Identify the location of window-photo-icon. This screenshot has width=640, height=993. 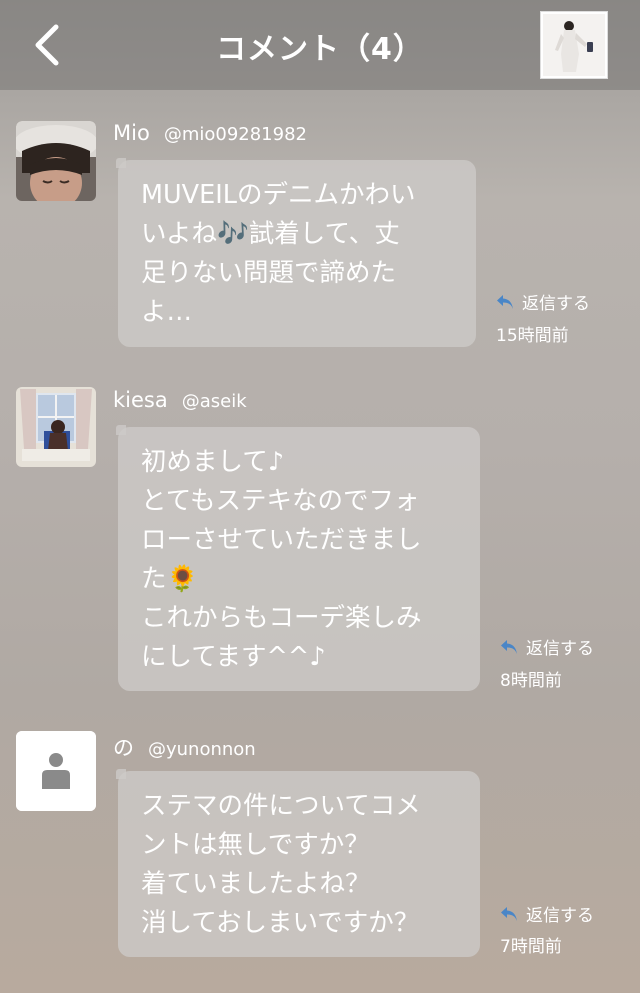
(56, 427).